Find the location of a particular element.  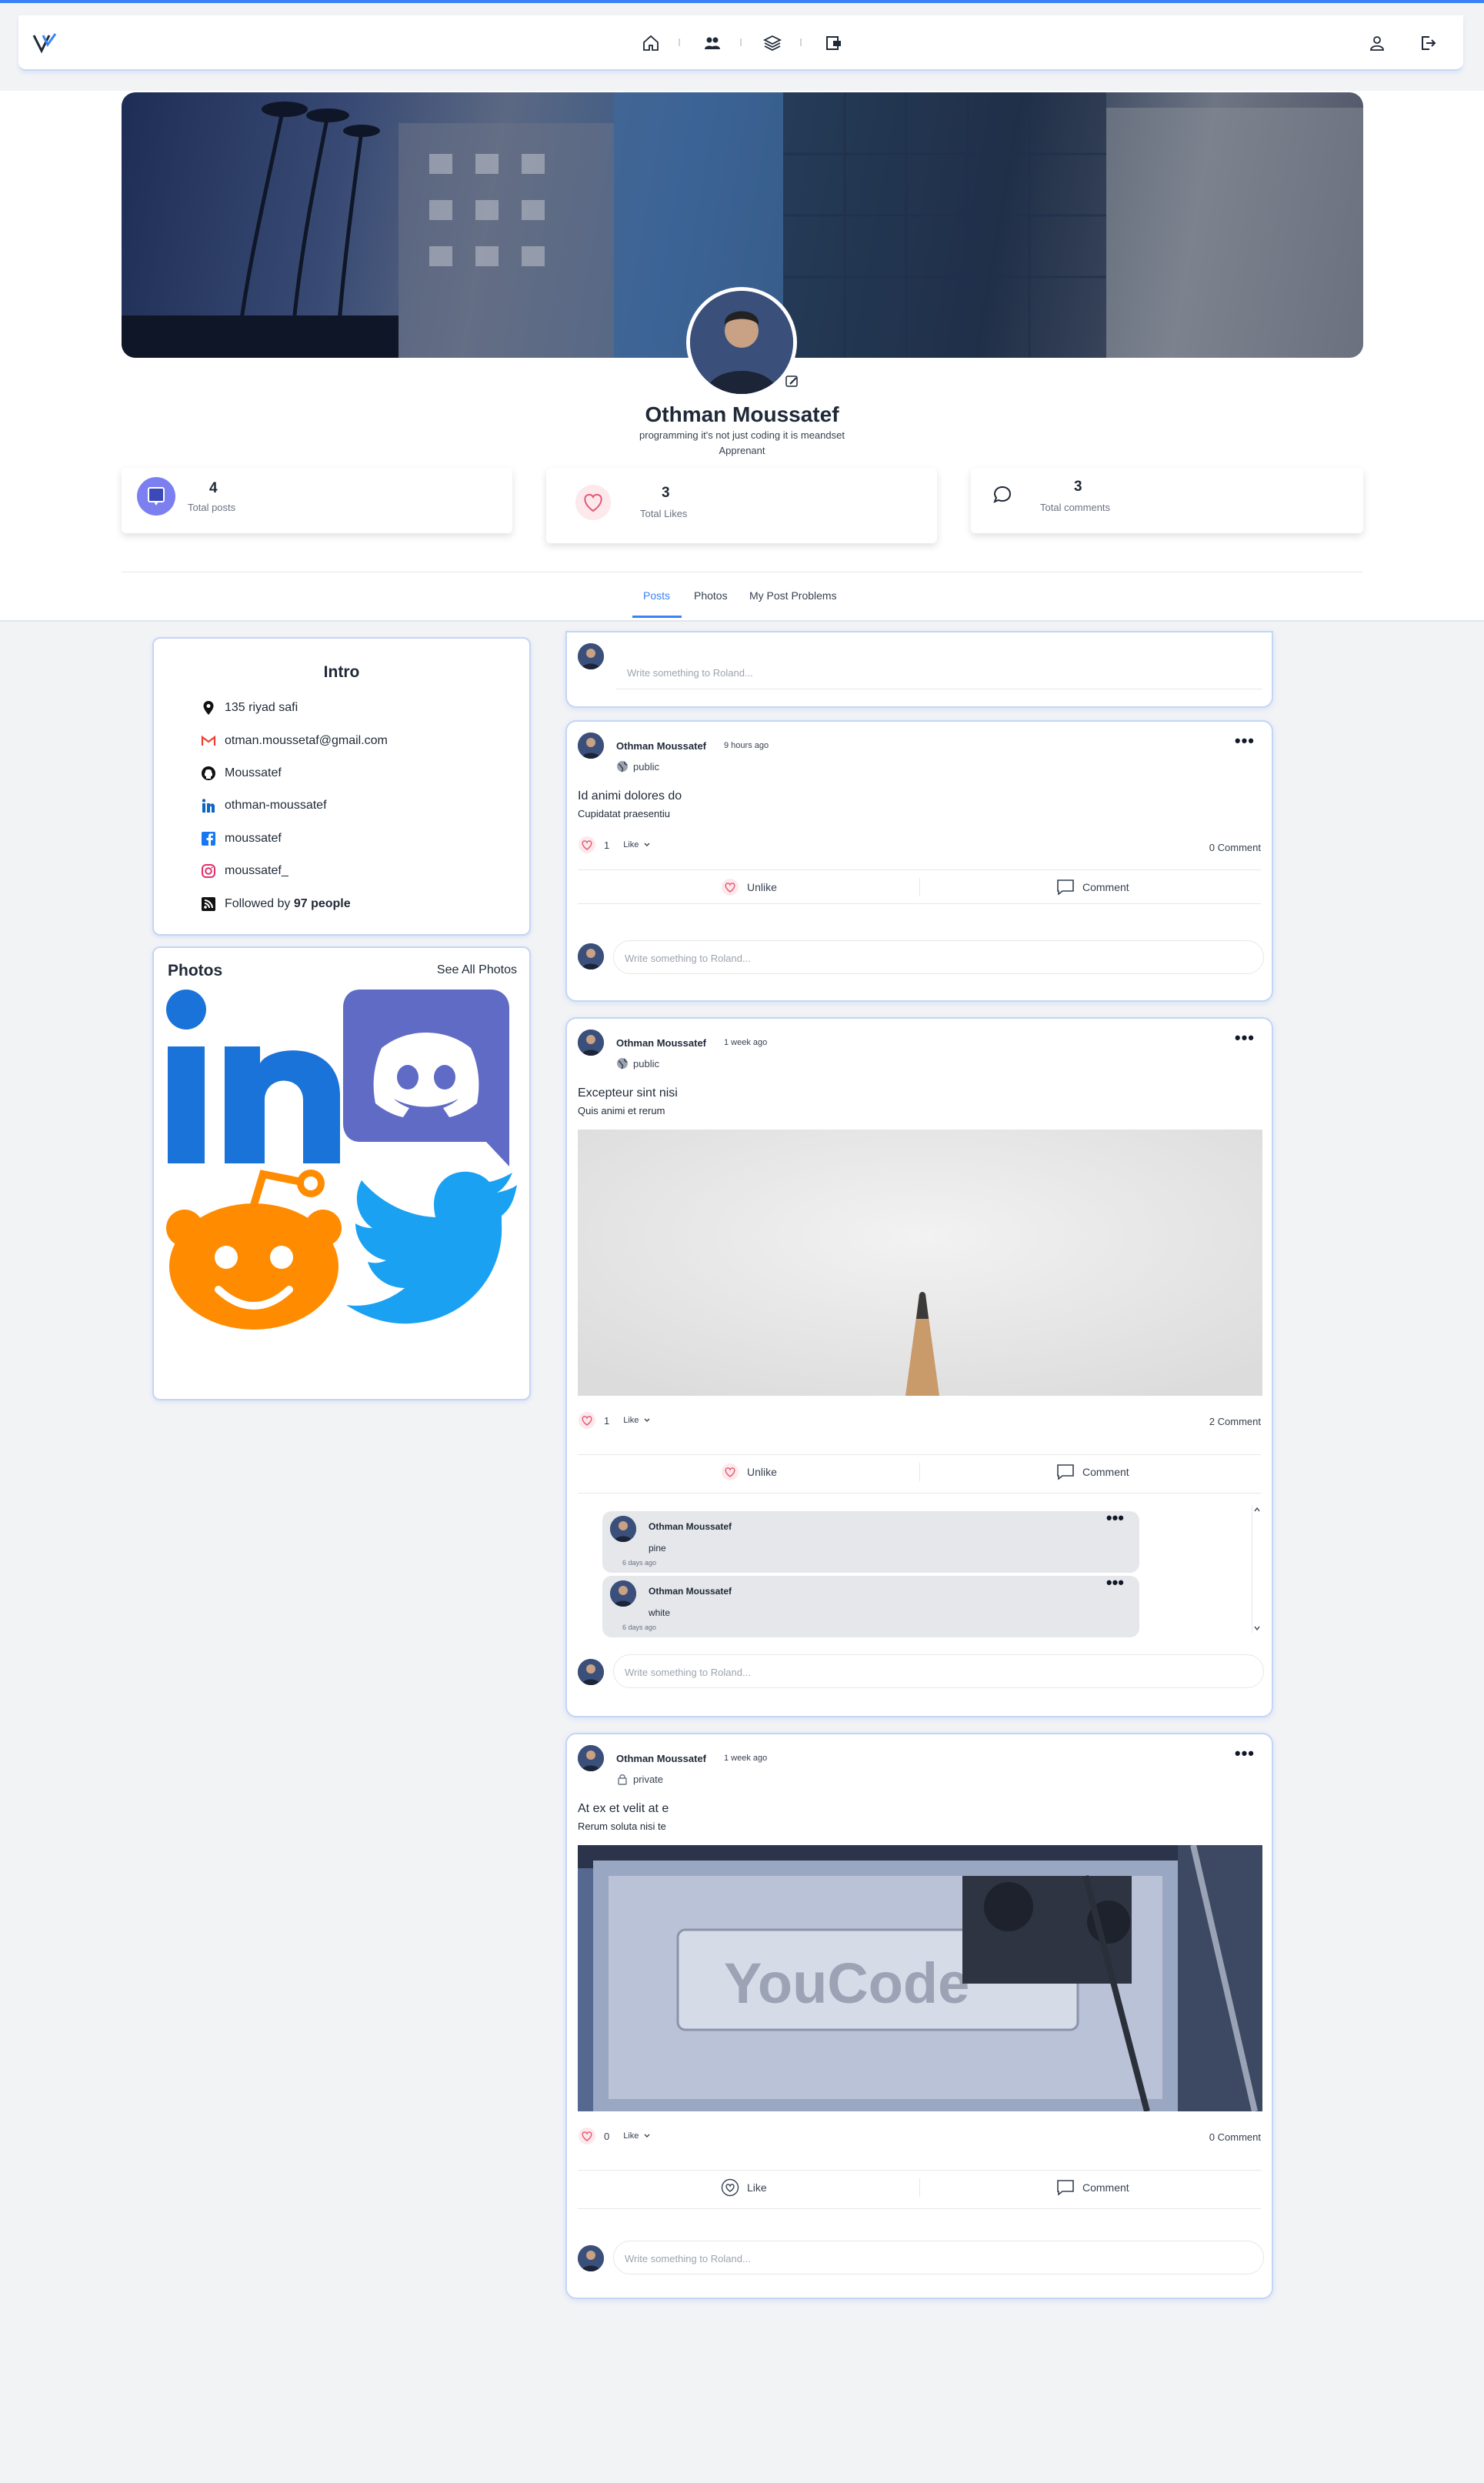

see-all-photos-link: See All Photos is located at coordinates (477, 970).